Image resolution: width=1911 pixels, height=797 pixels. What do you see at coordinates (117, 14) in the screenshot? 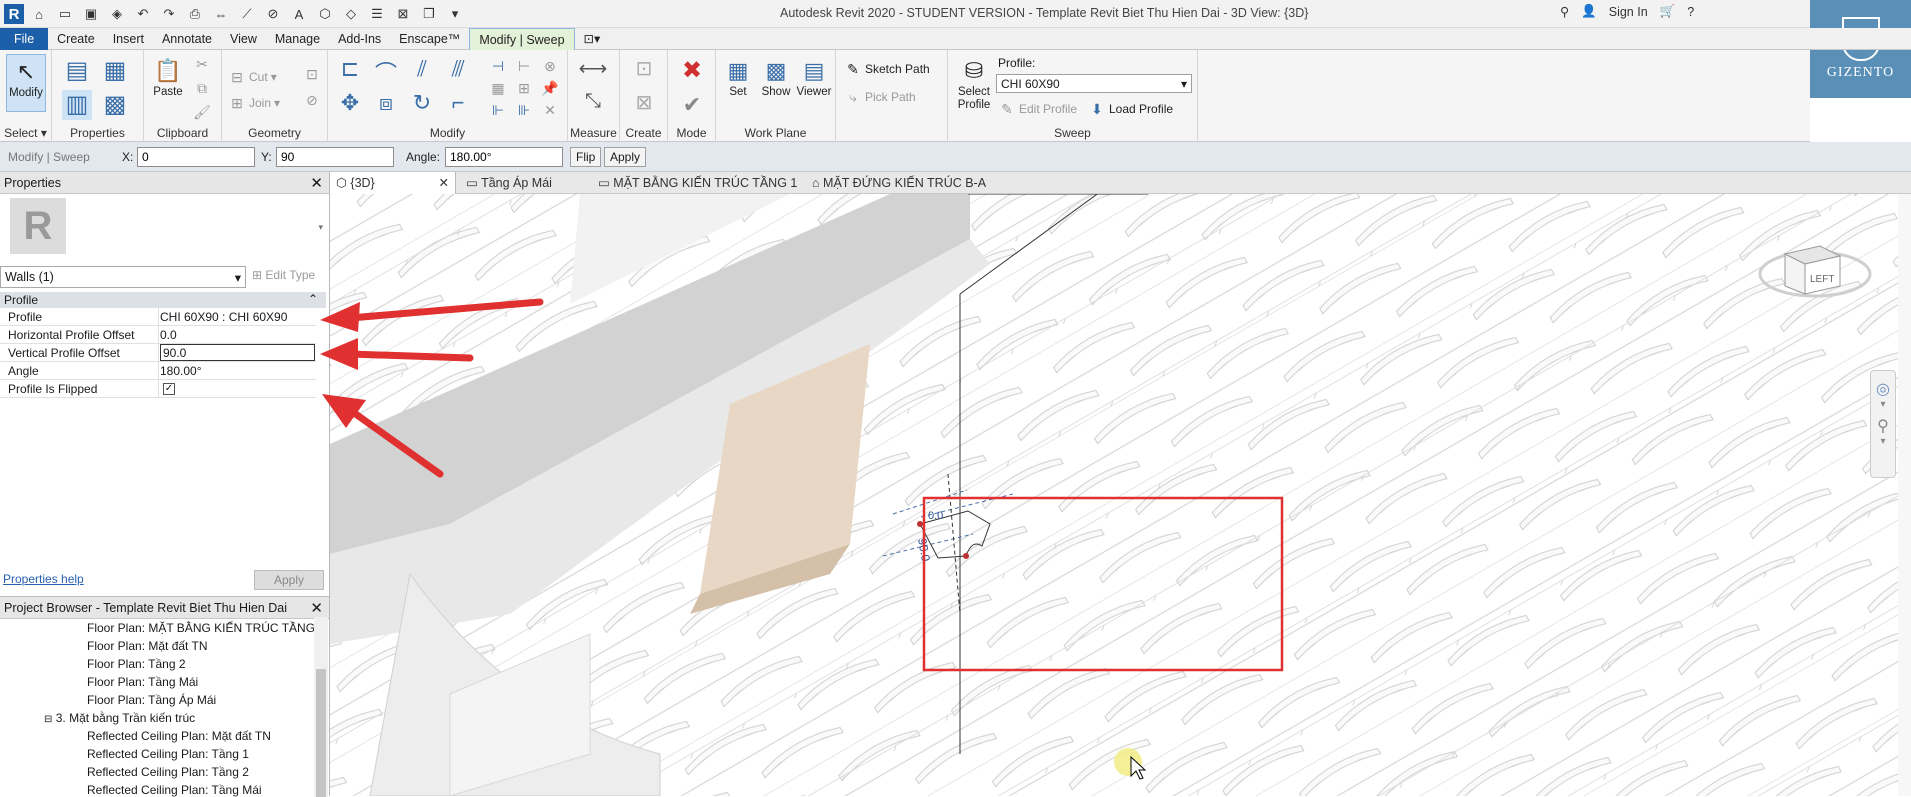
I see `sync-icon: ◈` at bounding box center [117, 14].